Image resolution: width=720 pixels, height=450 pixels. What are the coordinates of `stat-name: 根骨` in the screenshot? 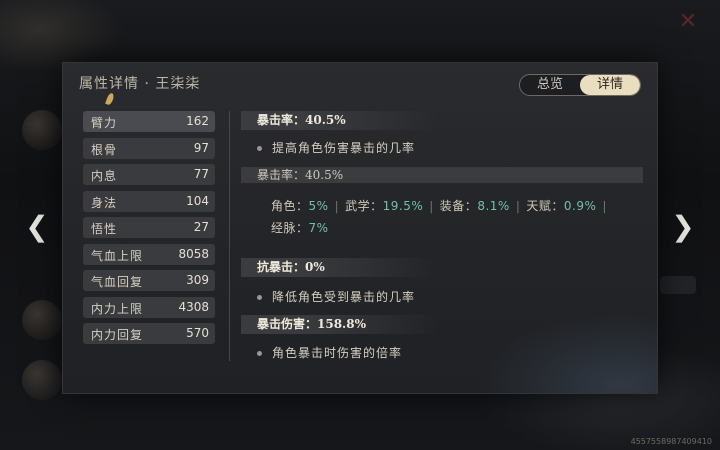 It's located at (104, 149).